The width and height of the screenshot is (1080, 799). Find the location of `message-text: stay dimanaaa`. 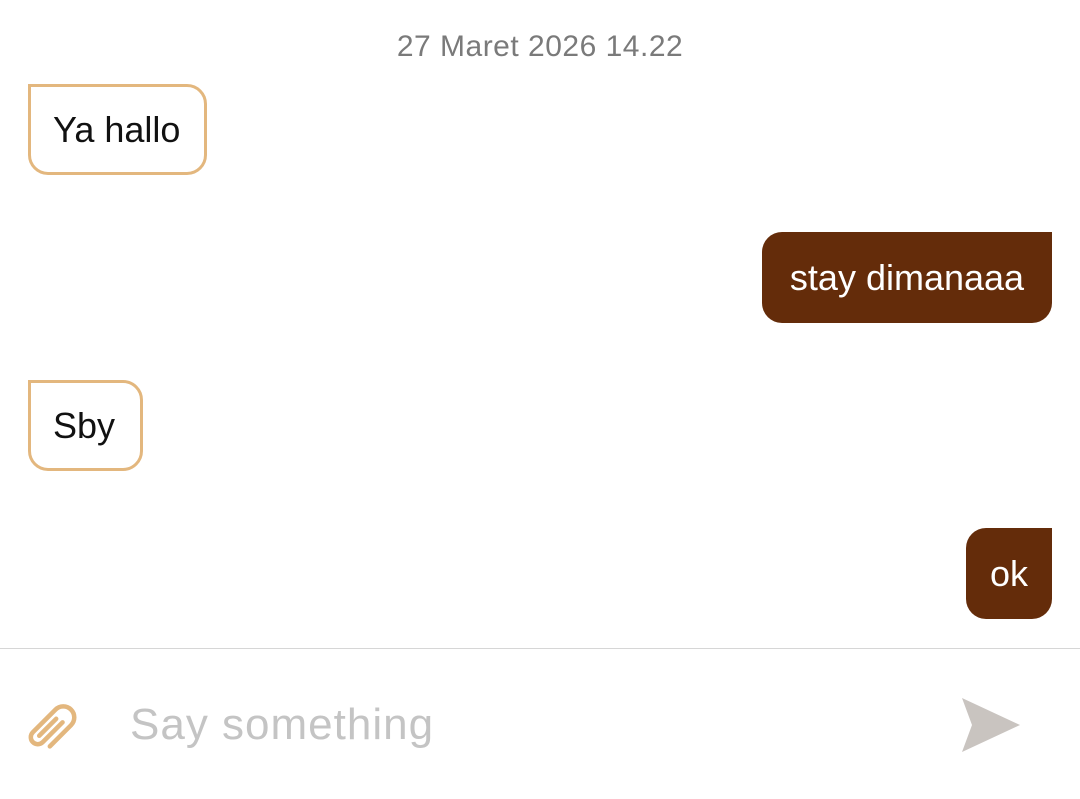

message-text: stay dimanaaa is located at coordinates (907, 277).